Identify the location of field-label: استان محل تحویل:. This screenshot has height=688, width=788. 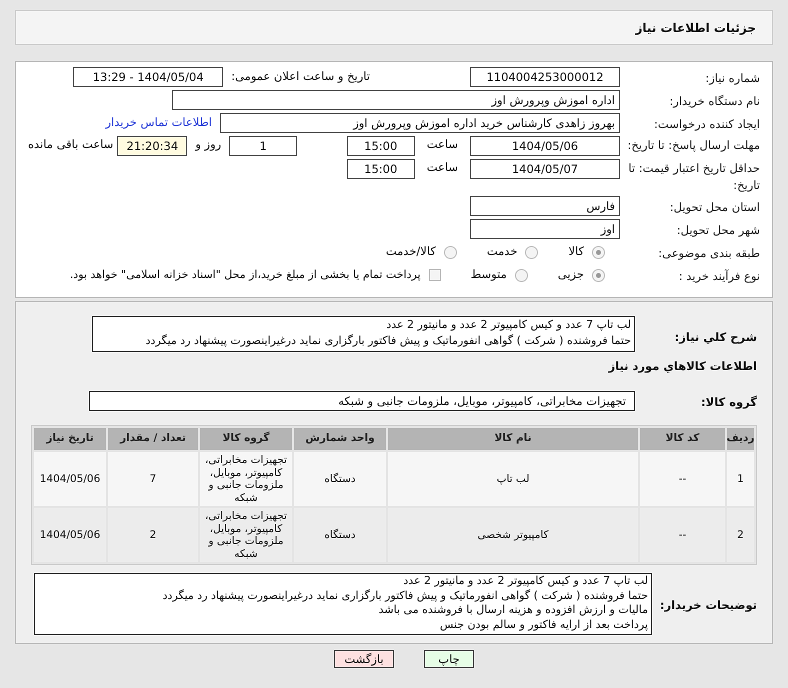
(715, 207).